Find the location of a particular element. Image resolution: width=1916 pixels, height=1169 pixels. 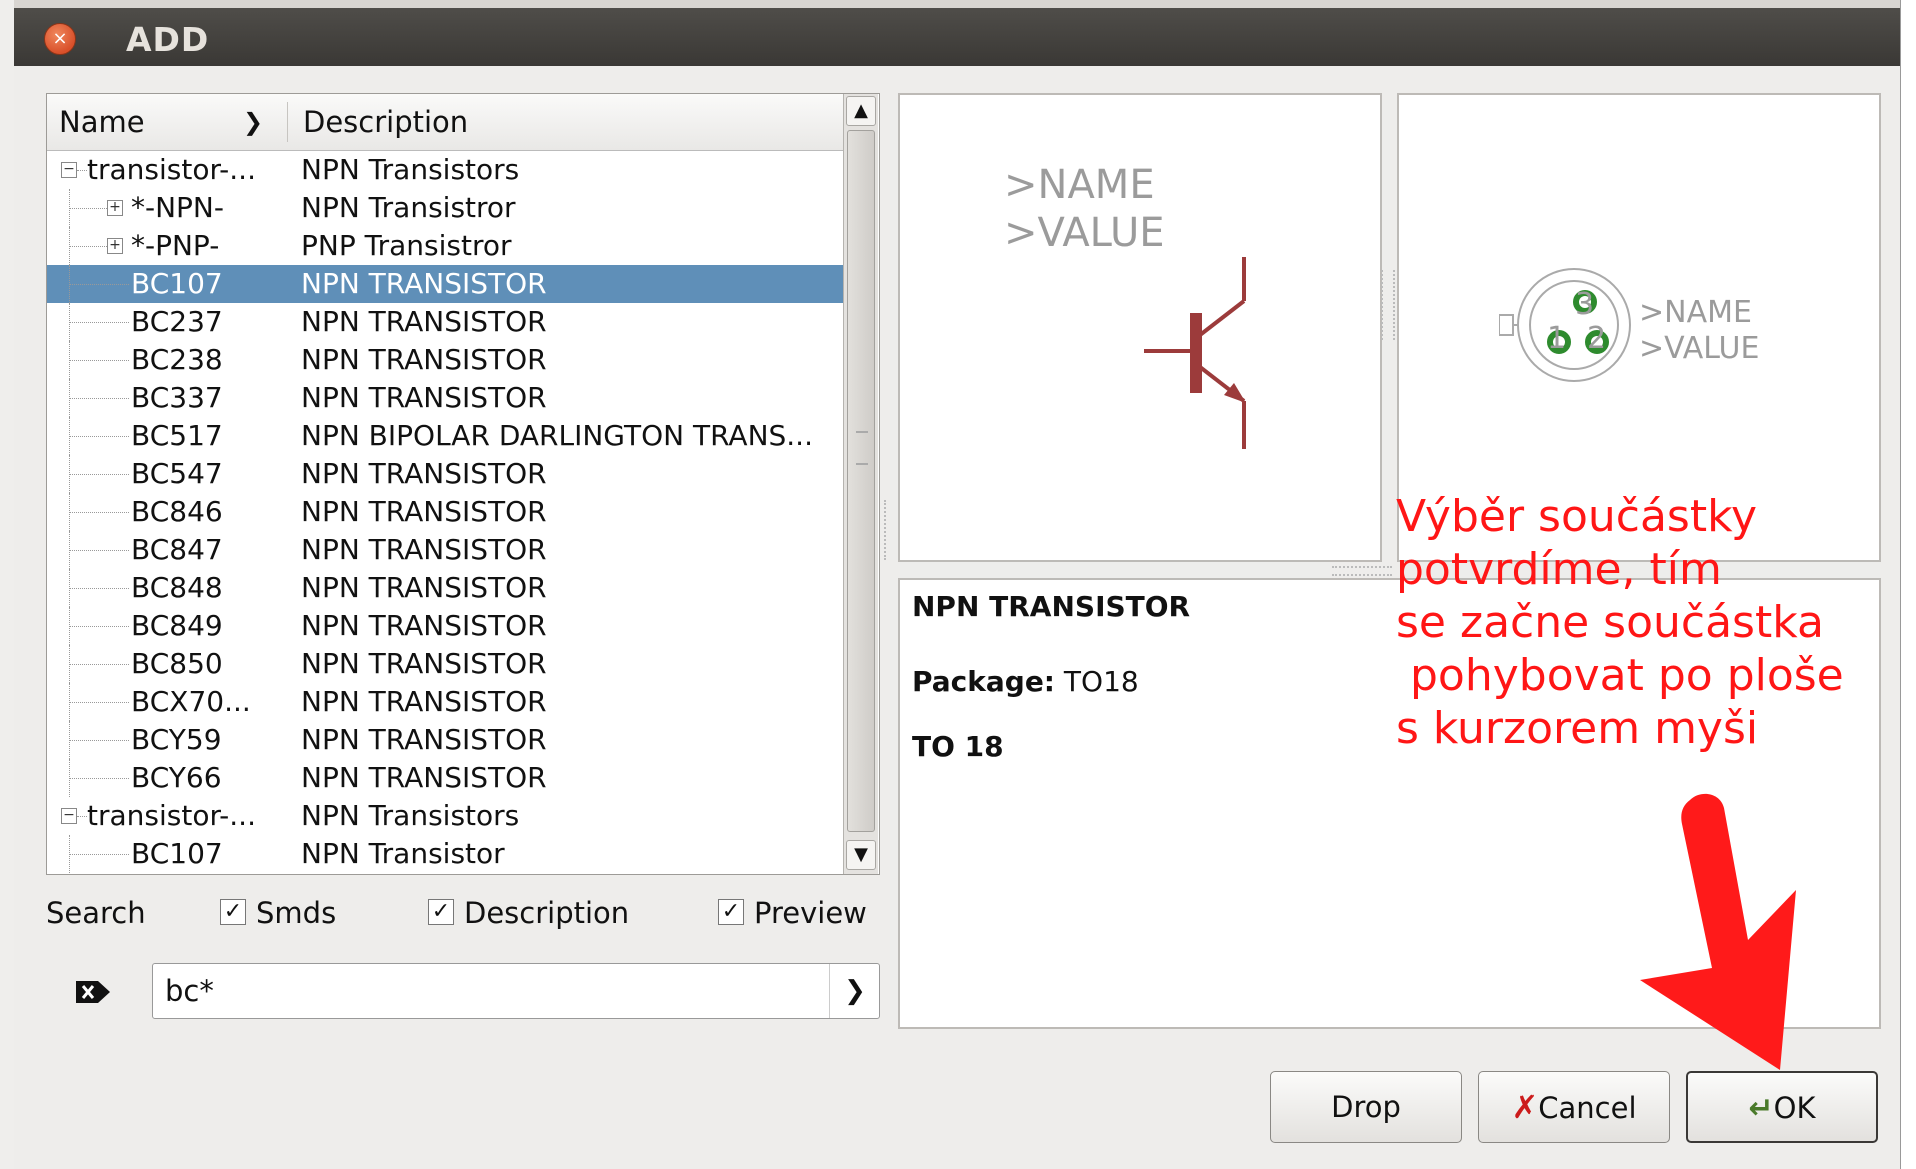

row-description: NPN Transistors is located at coordinates (410, 815).